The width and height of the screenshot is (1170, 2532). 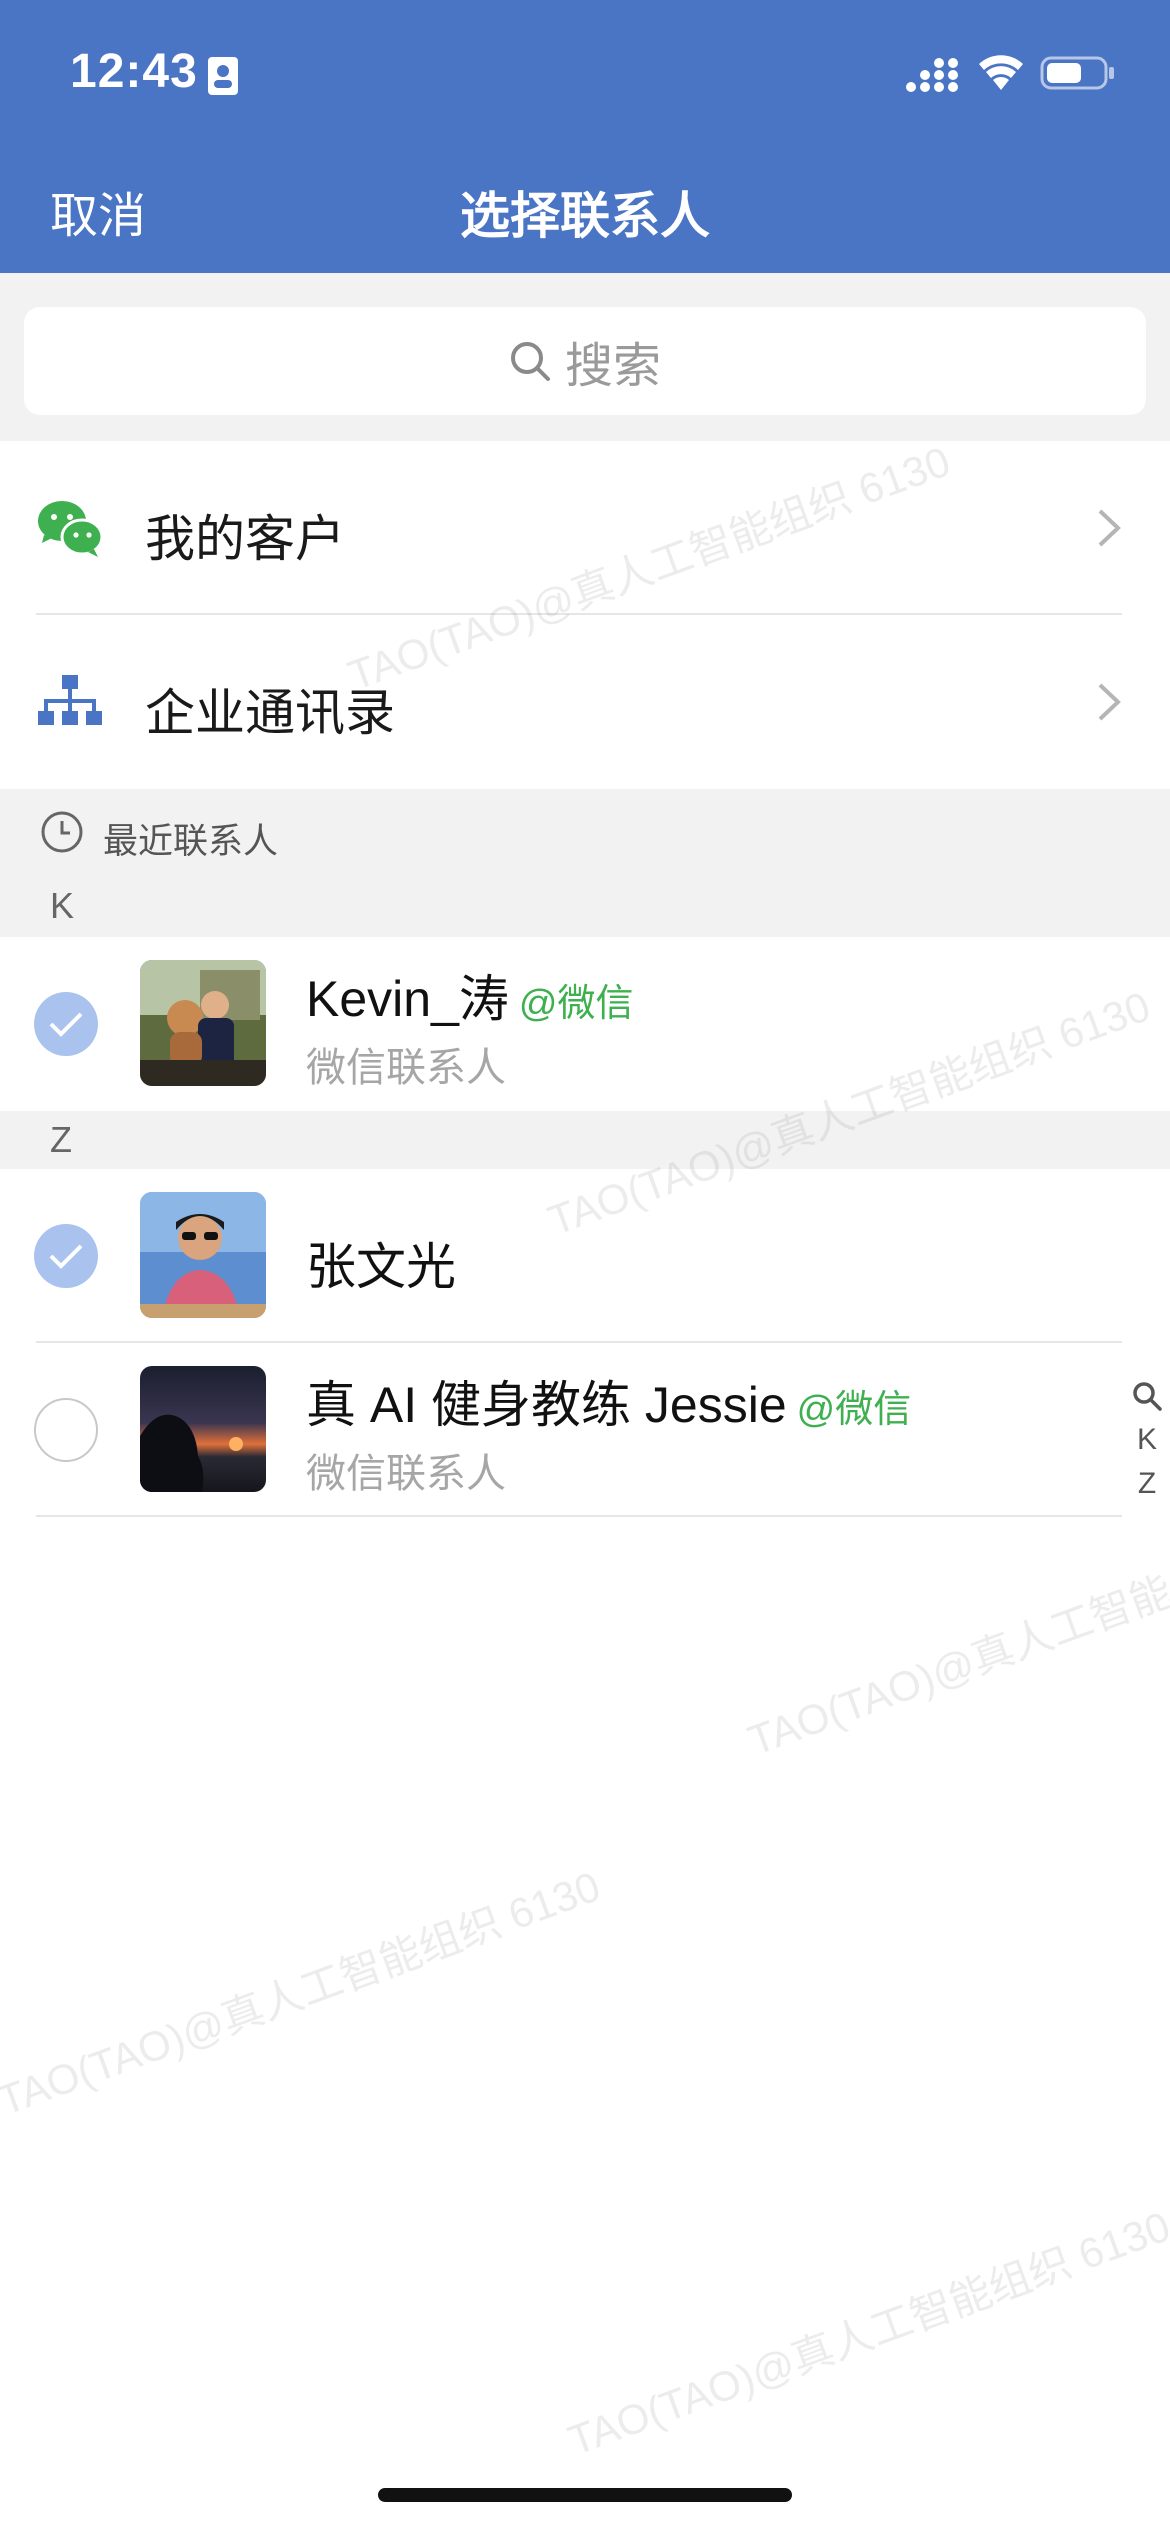 What do you see at coordinates (270, 713) in the screenshot?
I see `enterprise-directory-label: 企业通讯录` at bounding box center [270, 713].